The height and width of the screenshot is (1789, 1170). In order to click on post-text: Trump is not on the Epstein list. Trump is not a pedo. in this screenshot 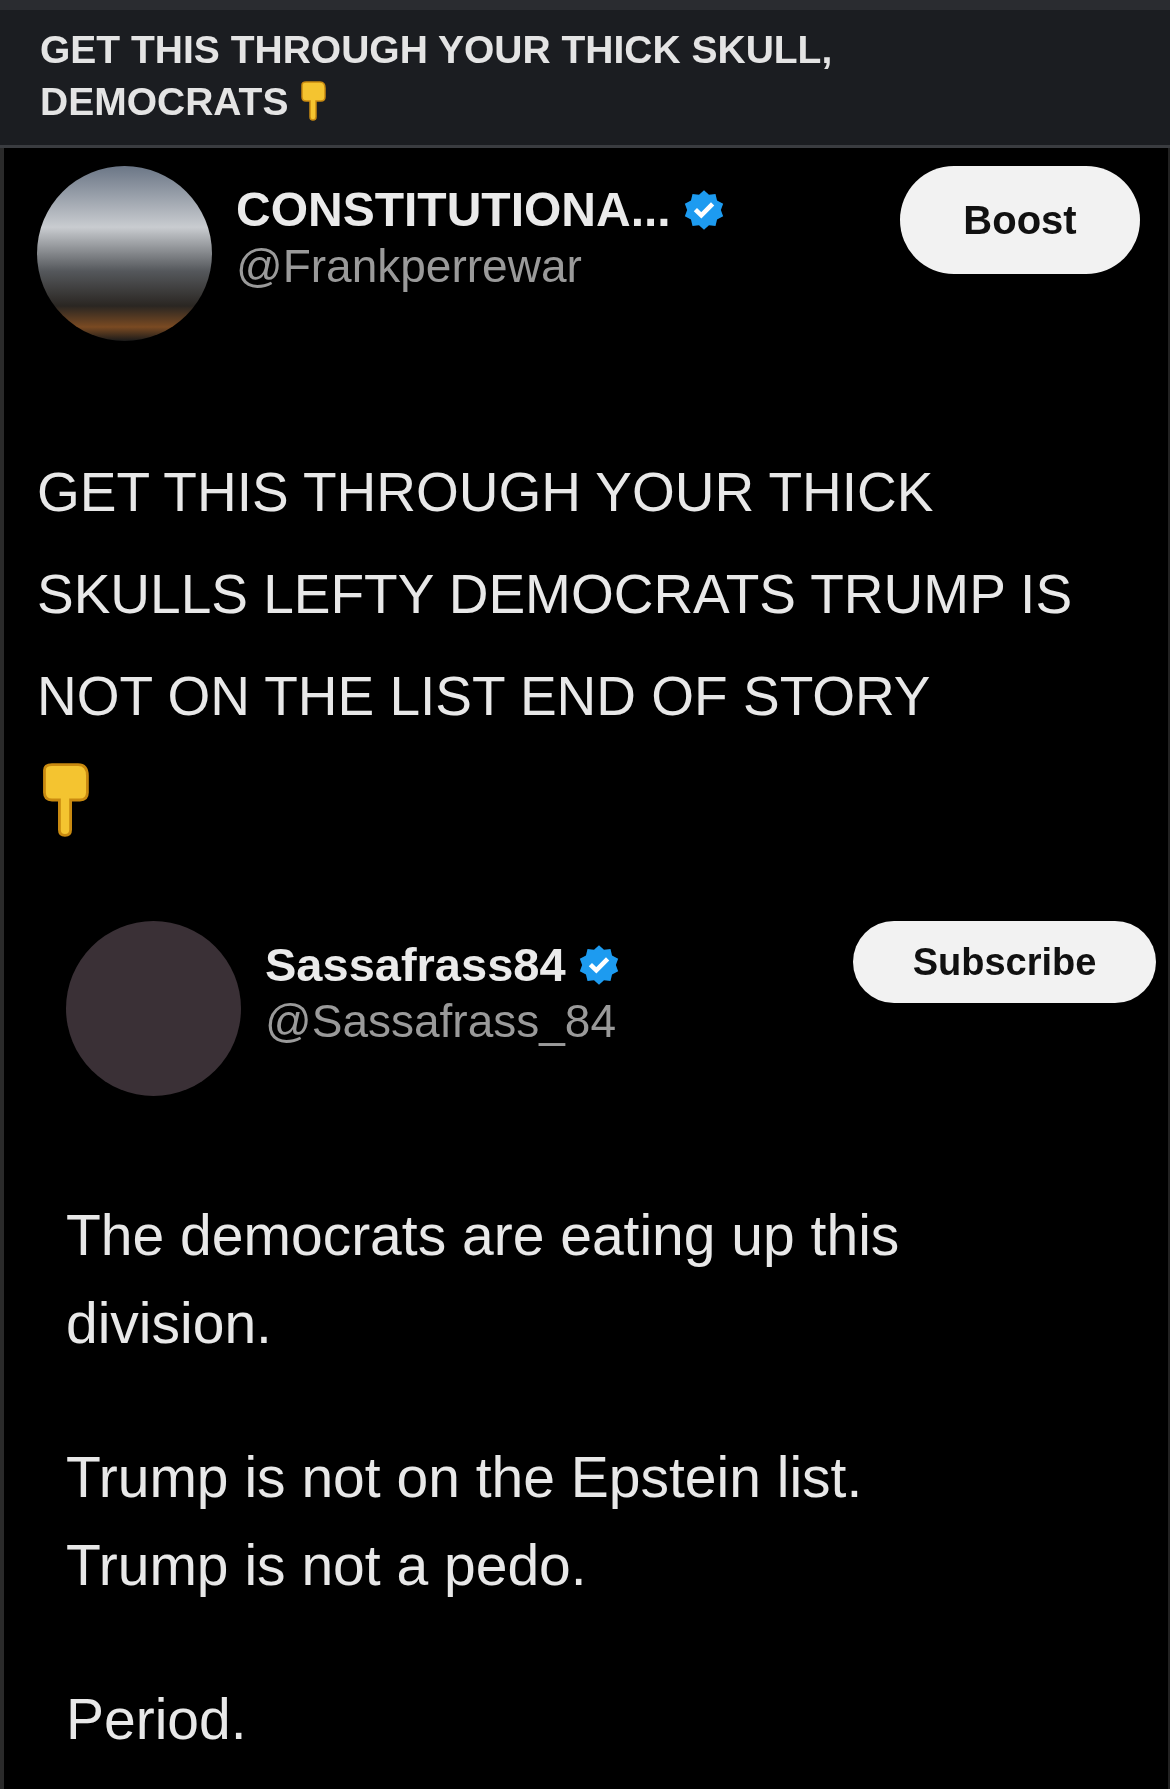, I will do `click(465, 1521)`.